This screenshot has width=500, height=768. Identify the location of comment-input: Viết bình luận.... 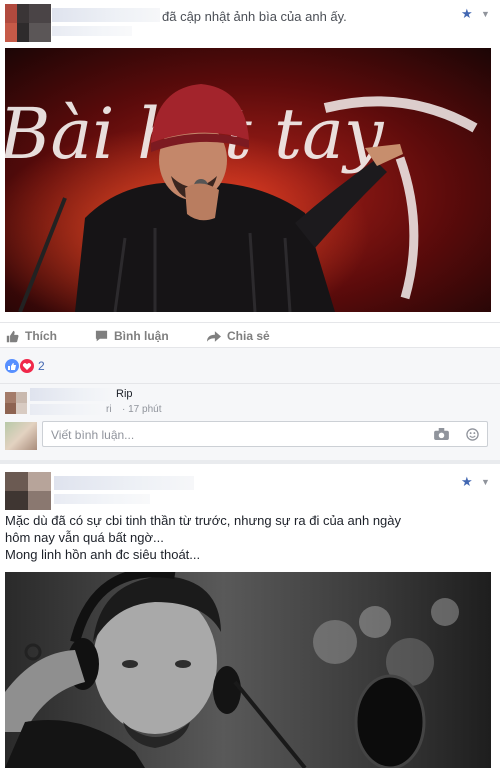
(265, 434).